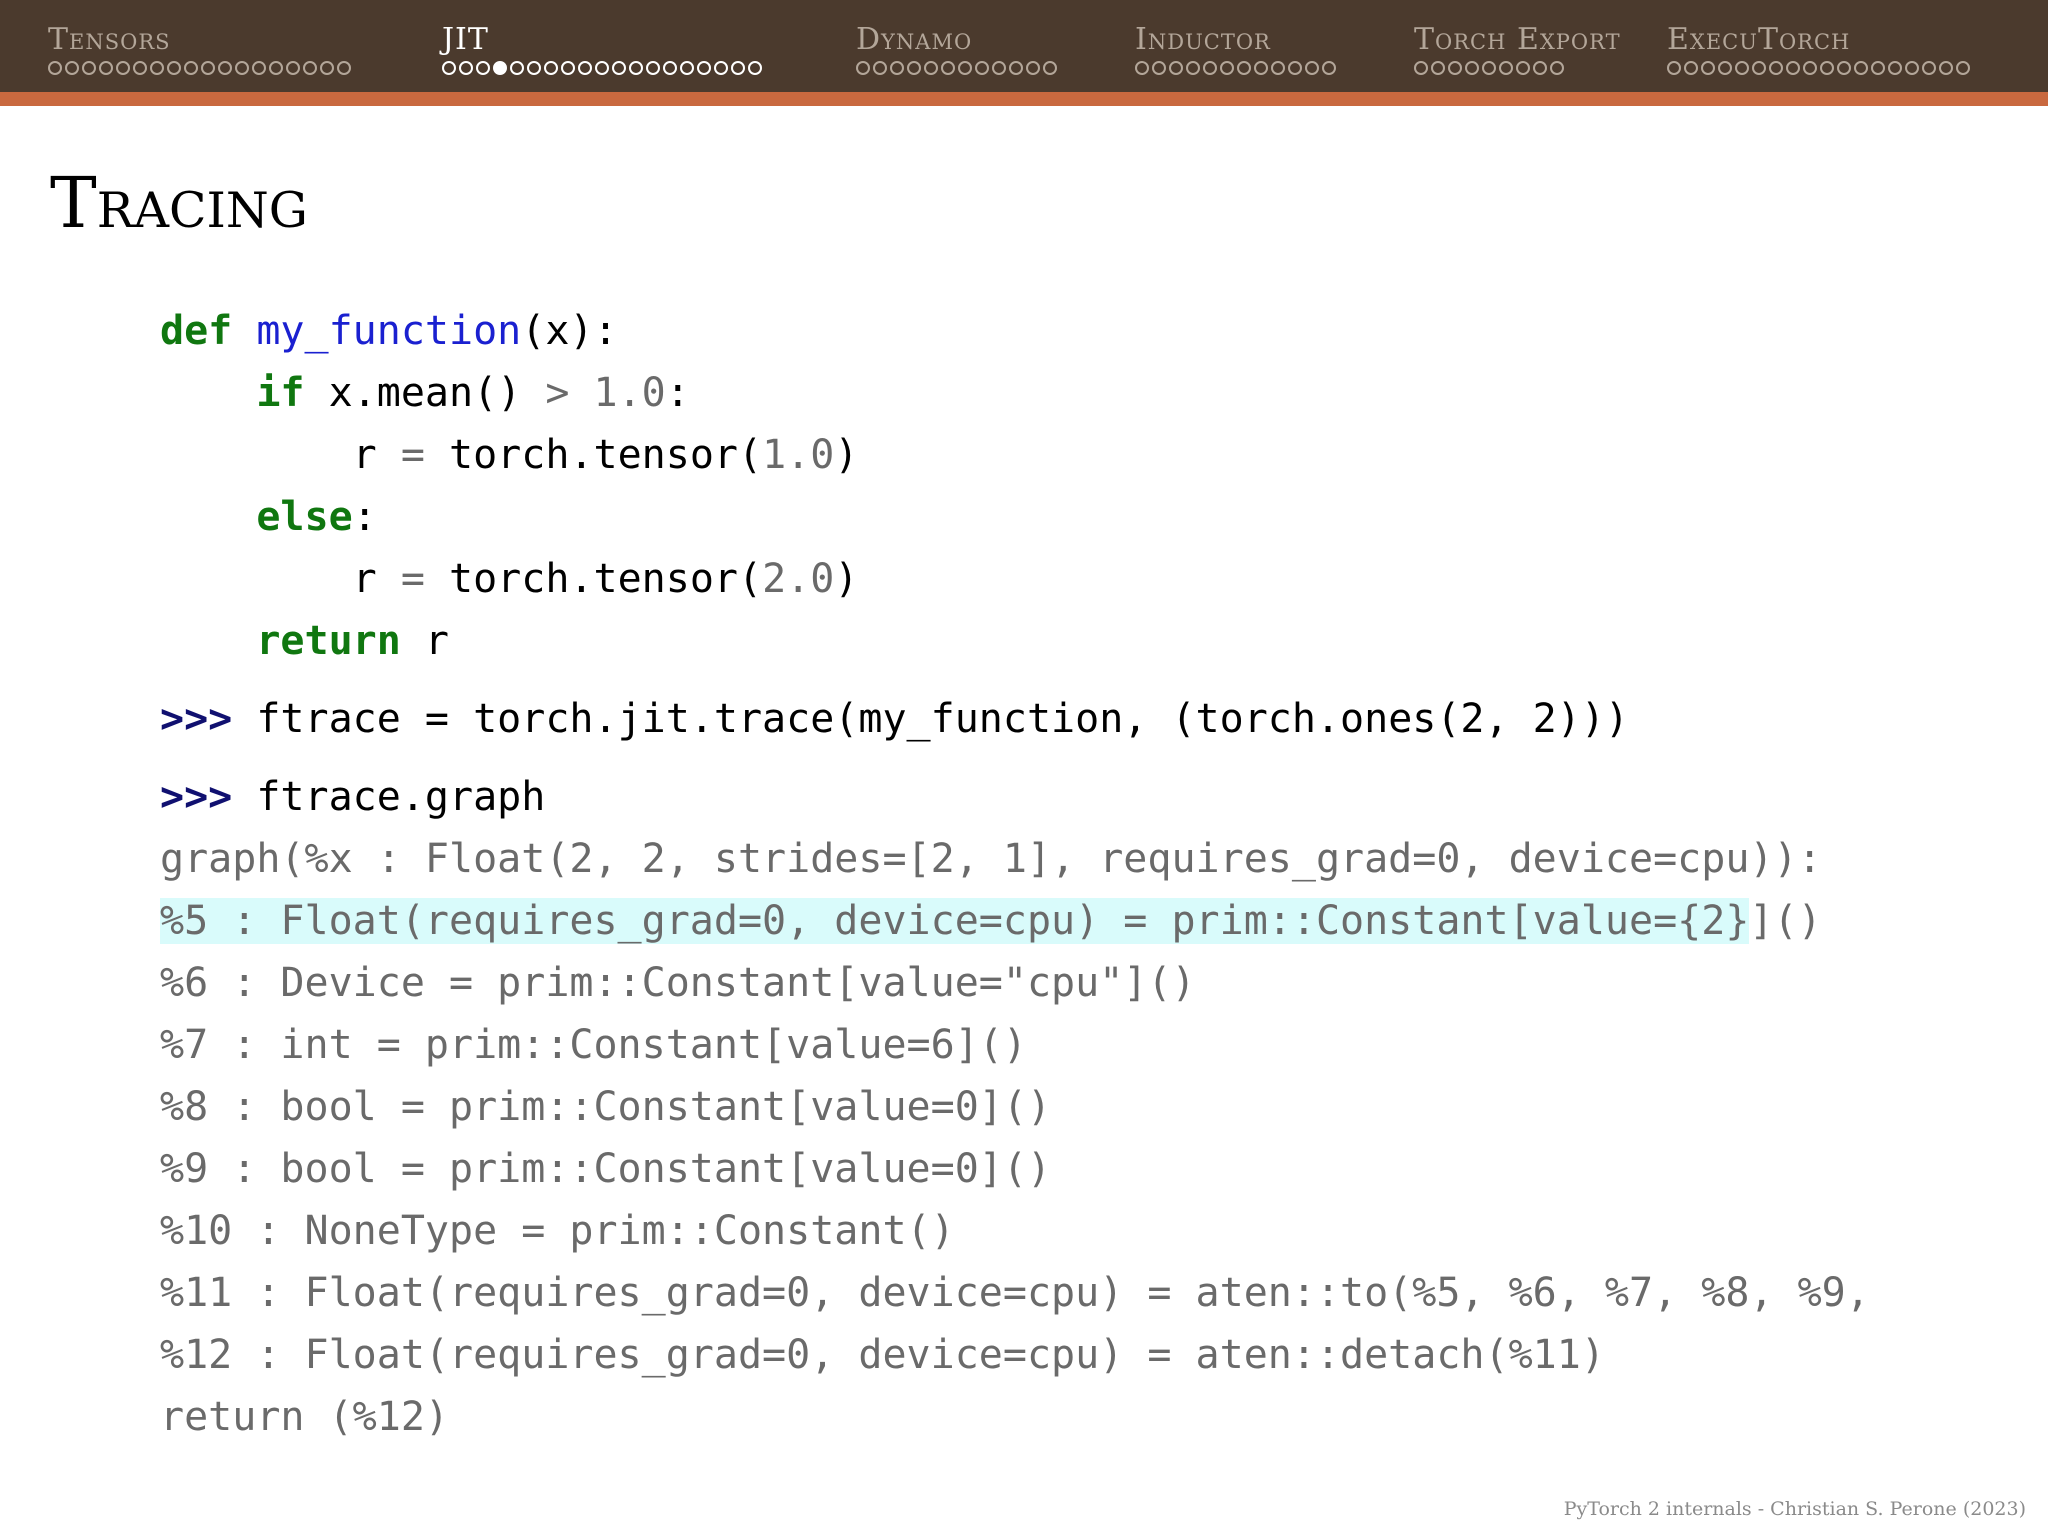  Describe the element at coordinates (1015, 758) in the screenshot. I see `code-spacer` at that location.